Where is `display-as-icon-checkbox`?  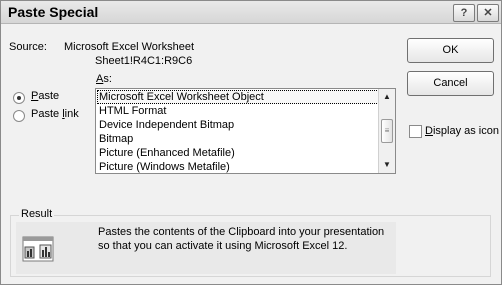 display-as-icon-checkbox is located at coordinates (415, 131).